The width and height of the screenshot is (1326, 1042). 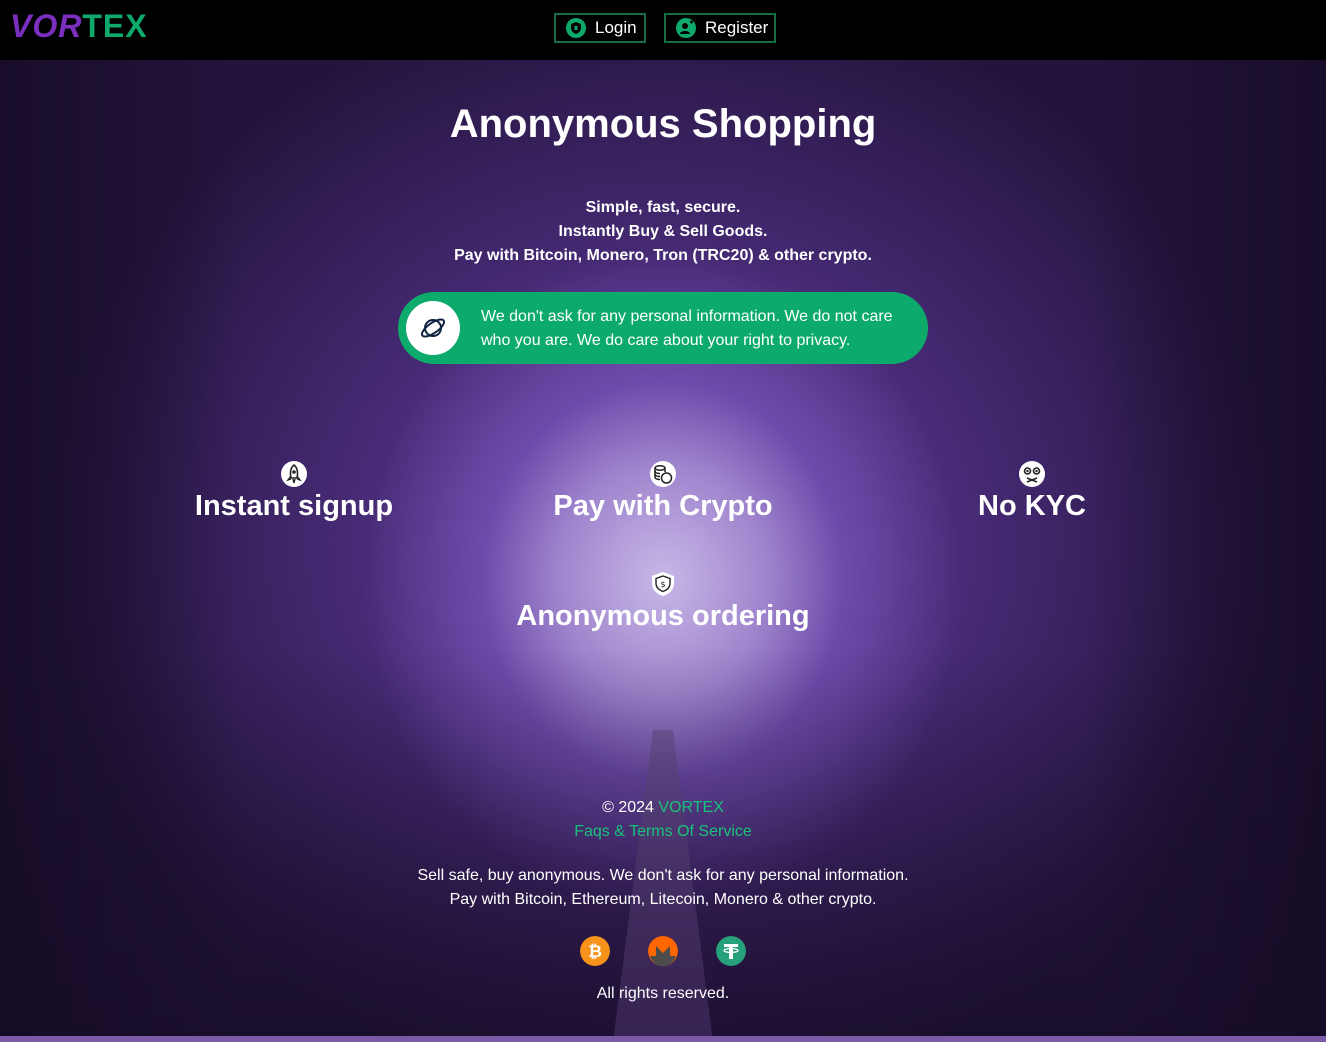 What do you see at coordinates (663, 951) in the screenshot?
I see `monero-icon` at bounding box center [663, 951].